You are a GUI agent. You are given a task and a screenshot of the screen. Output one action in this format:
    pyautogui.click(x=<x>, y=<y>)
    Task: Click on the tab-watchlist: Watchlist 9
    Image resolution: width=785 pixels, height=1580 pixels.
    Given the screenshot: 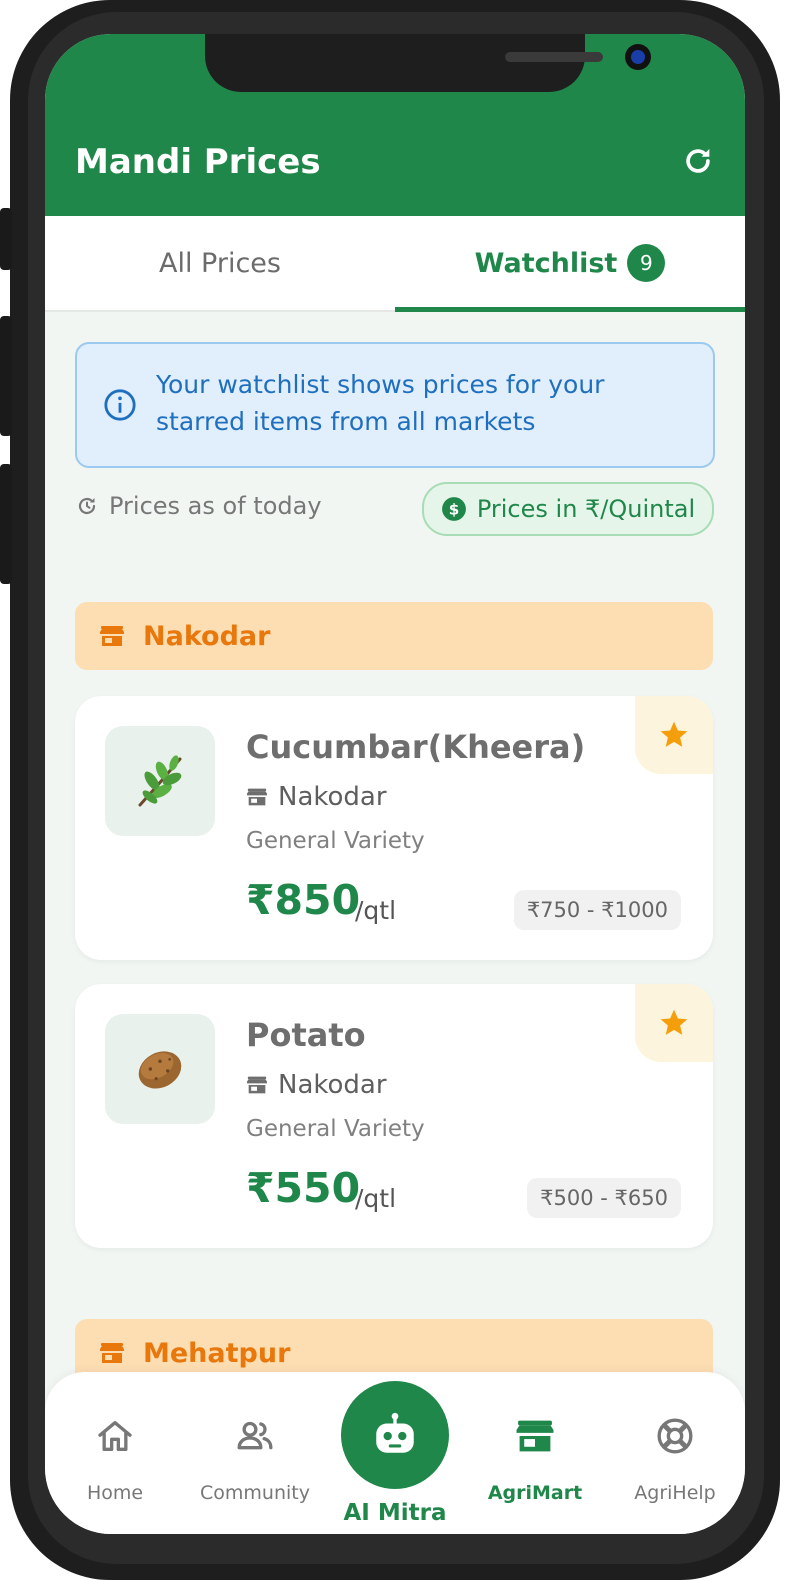 What is the action you would take?
    pyautogui.click(x=570, y=263)
    